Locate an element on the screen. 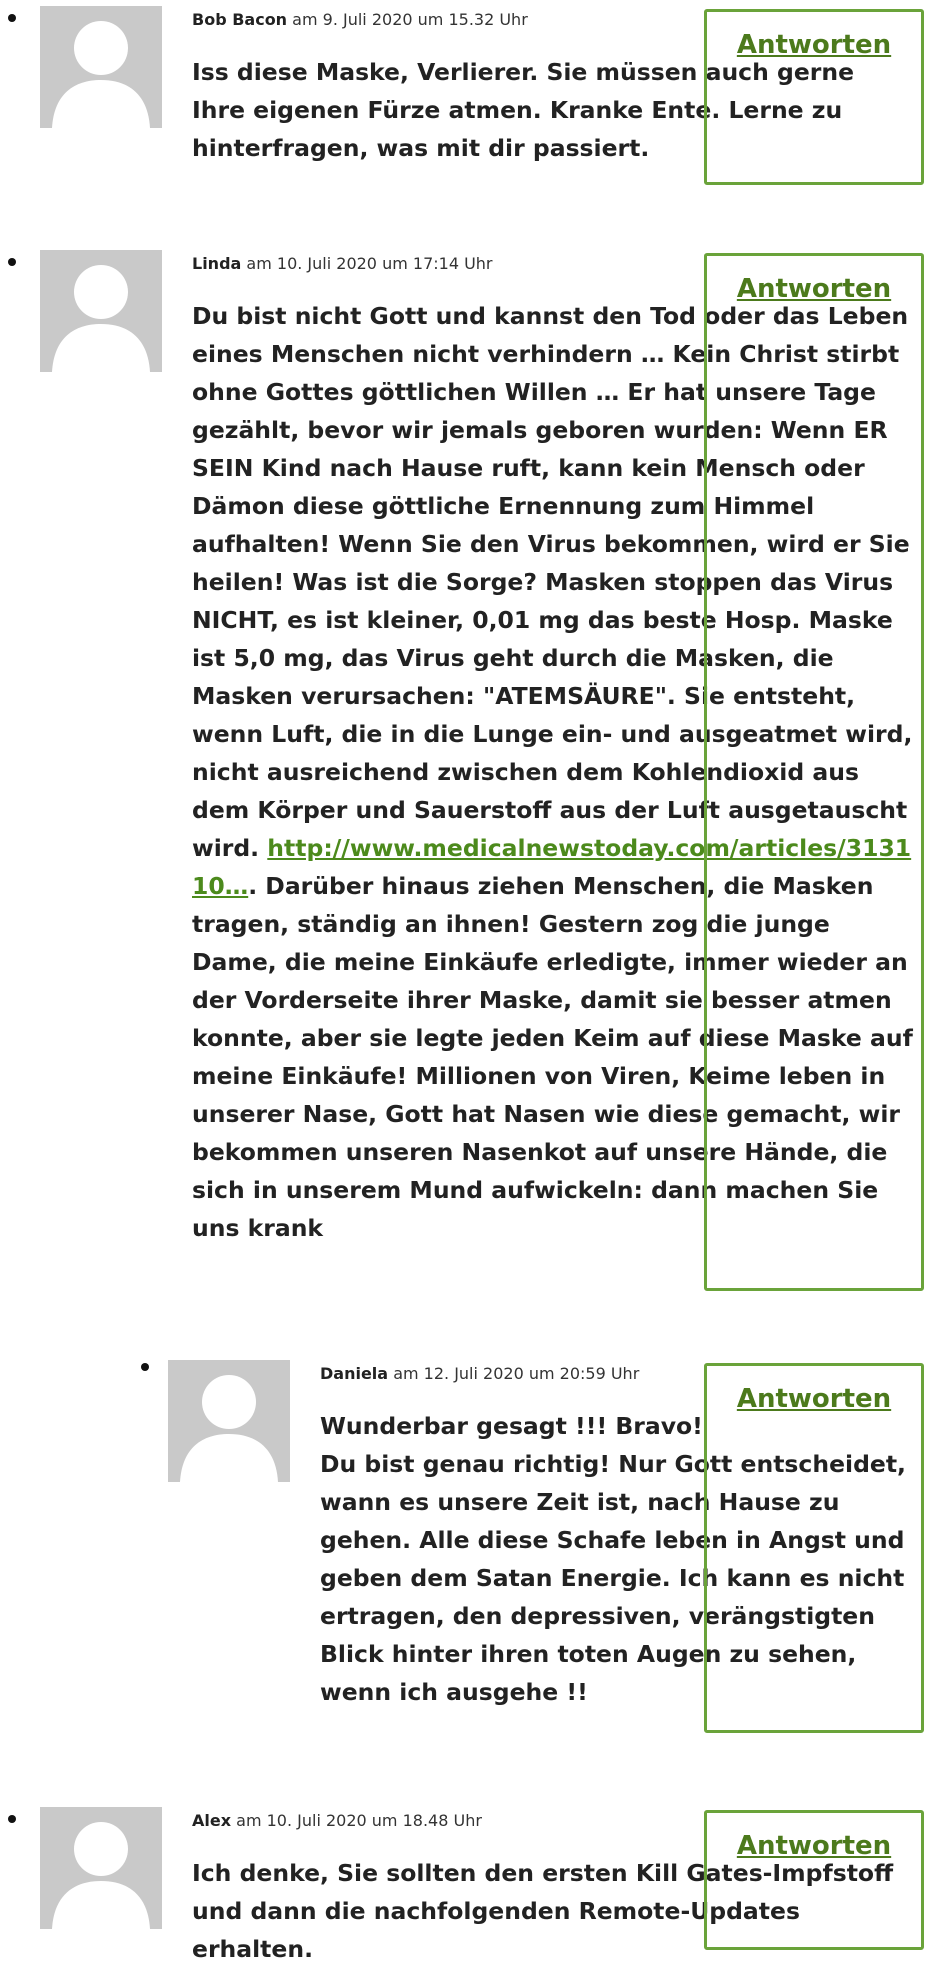 This screenshot has height=1968, width=933. comment-meta: Alex am 10. Juli 2020 um 18.48 Uhr is located at coordinates (337, 1821).